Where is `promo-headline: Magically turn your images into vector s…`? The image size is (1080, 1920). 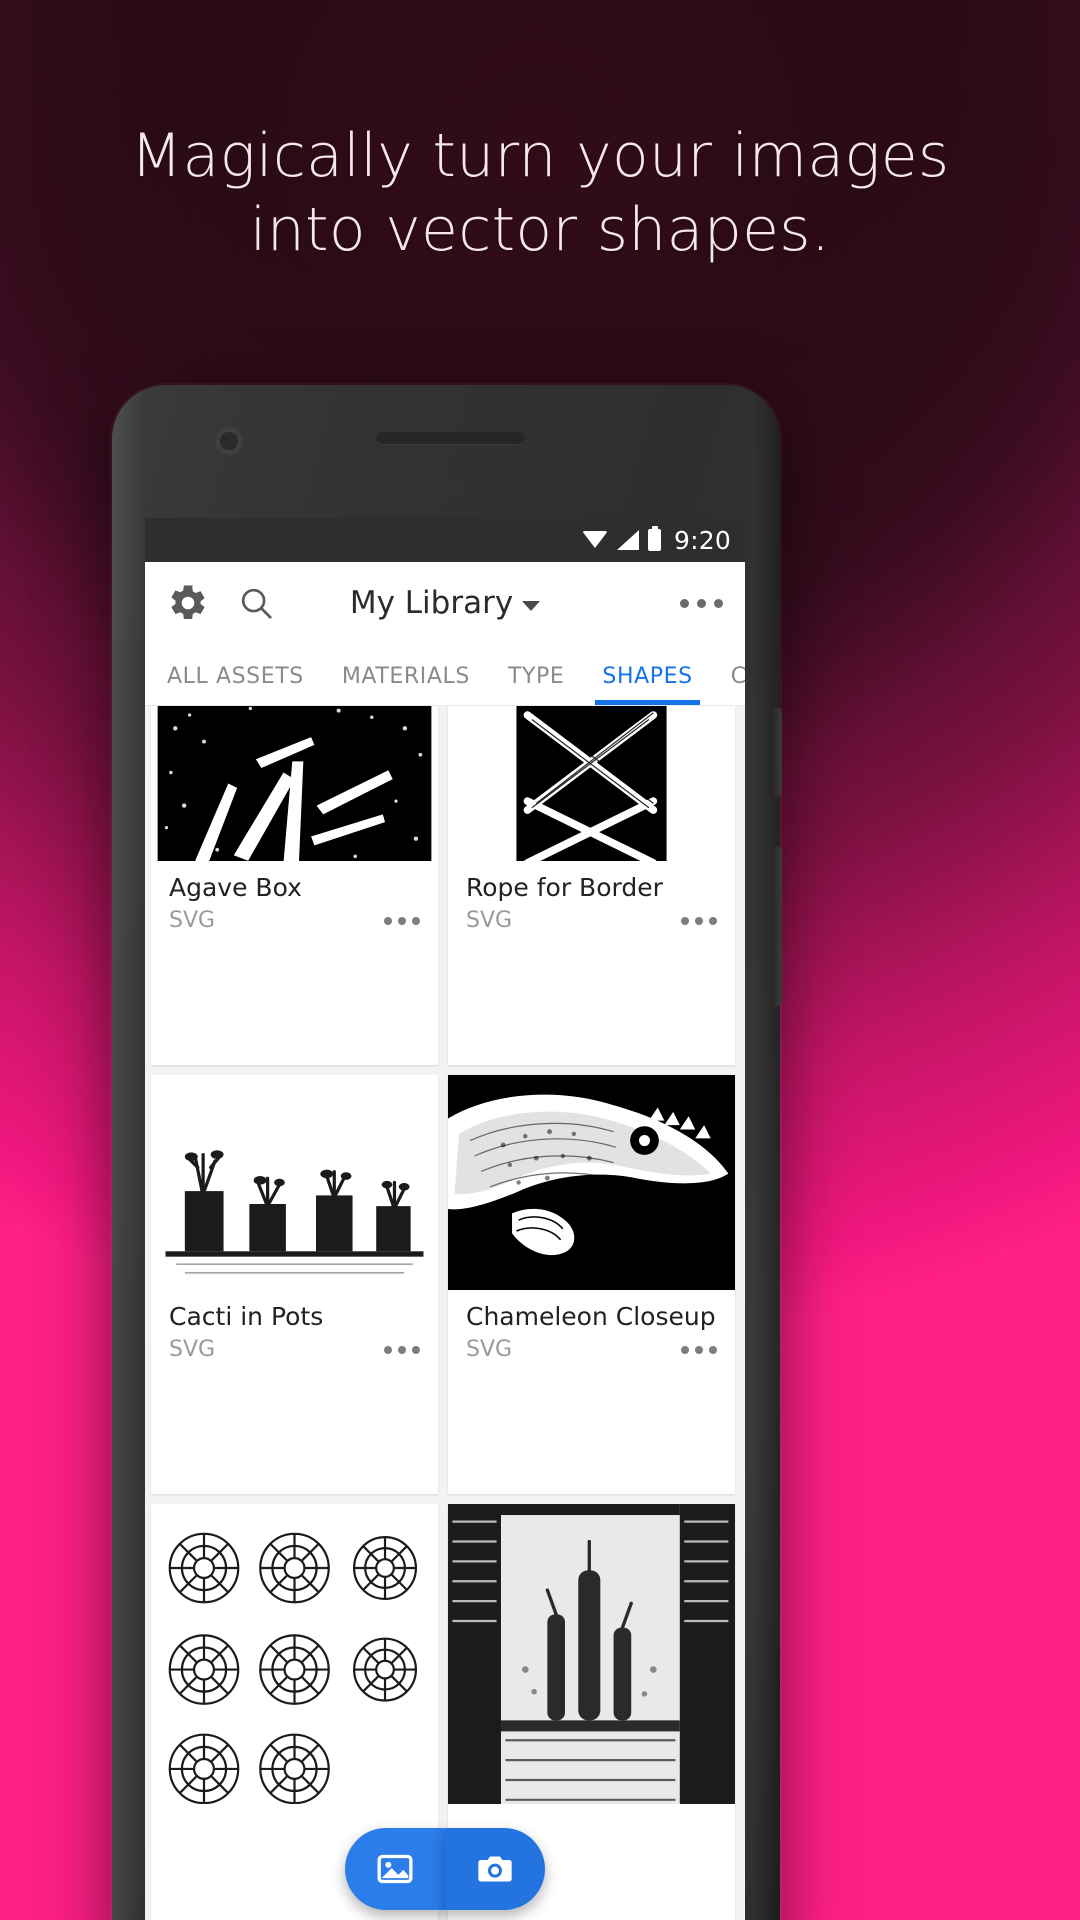 promo-headline: Magically turn your images into vector s… is located at coordinates (540, 194).